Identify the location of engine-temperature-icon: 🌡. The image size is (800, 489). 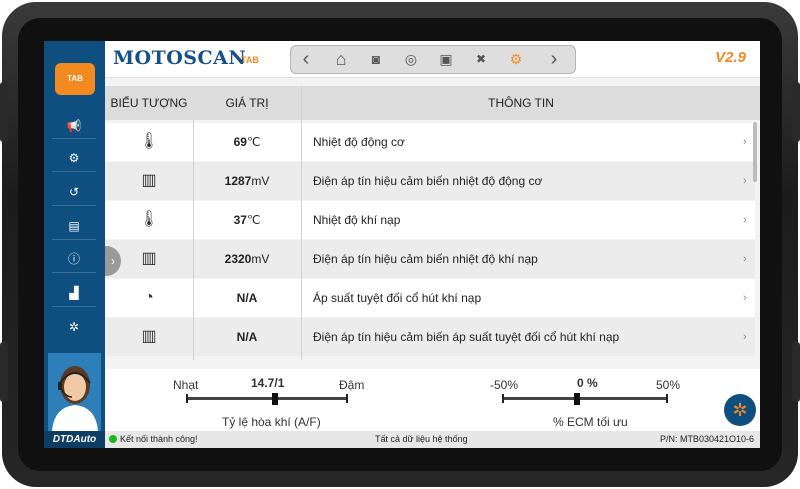
(149, 141).